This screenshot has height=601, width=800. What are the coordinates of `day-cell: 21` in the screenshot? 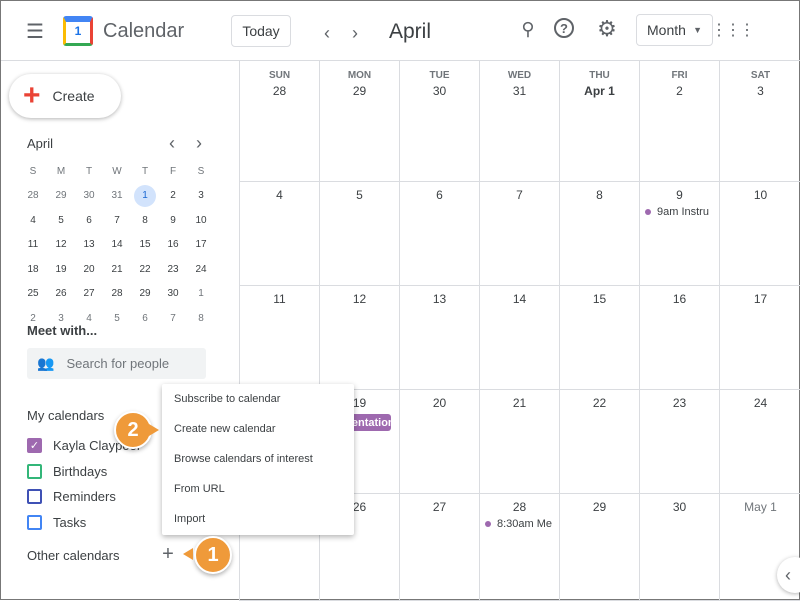 It's located at (519, 442).